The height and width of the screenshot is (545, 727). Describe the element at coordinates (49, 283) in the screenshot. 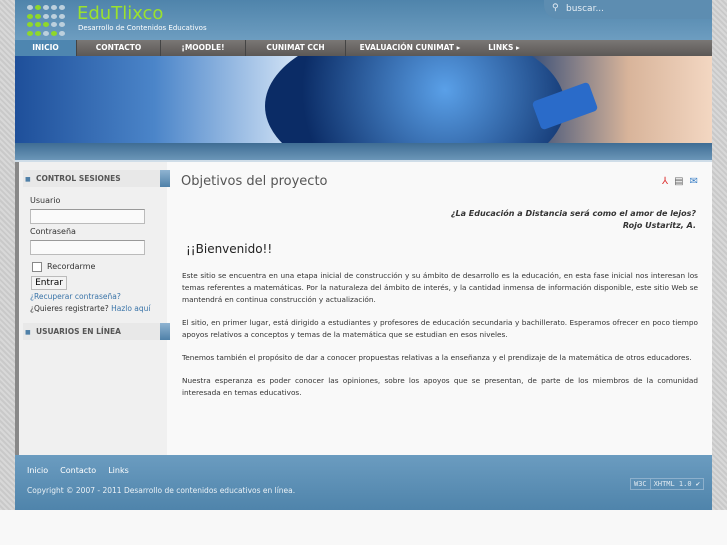

I see `login-button: Entrar` at that location.